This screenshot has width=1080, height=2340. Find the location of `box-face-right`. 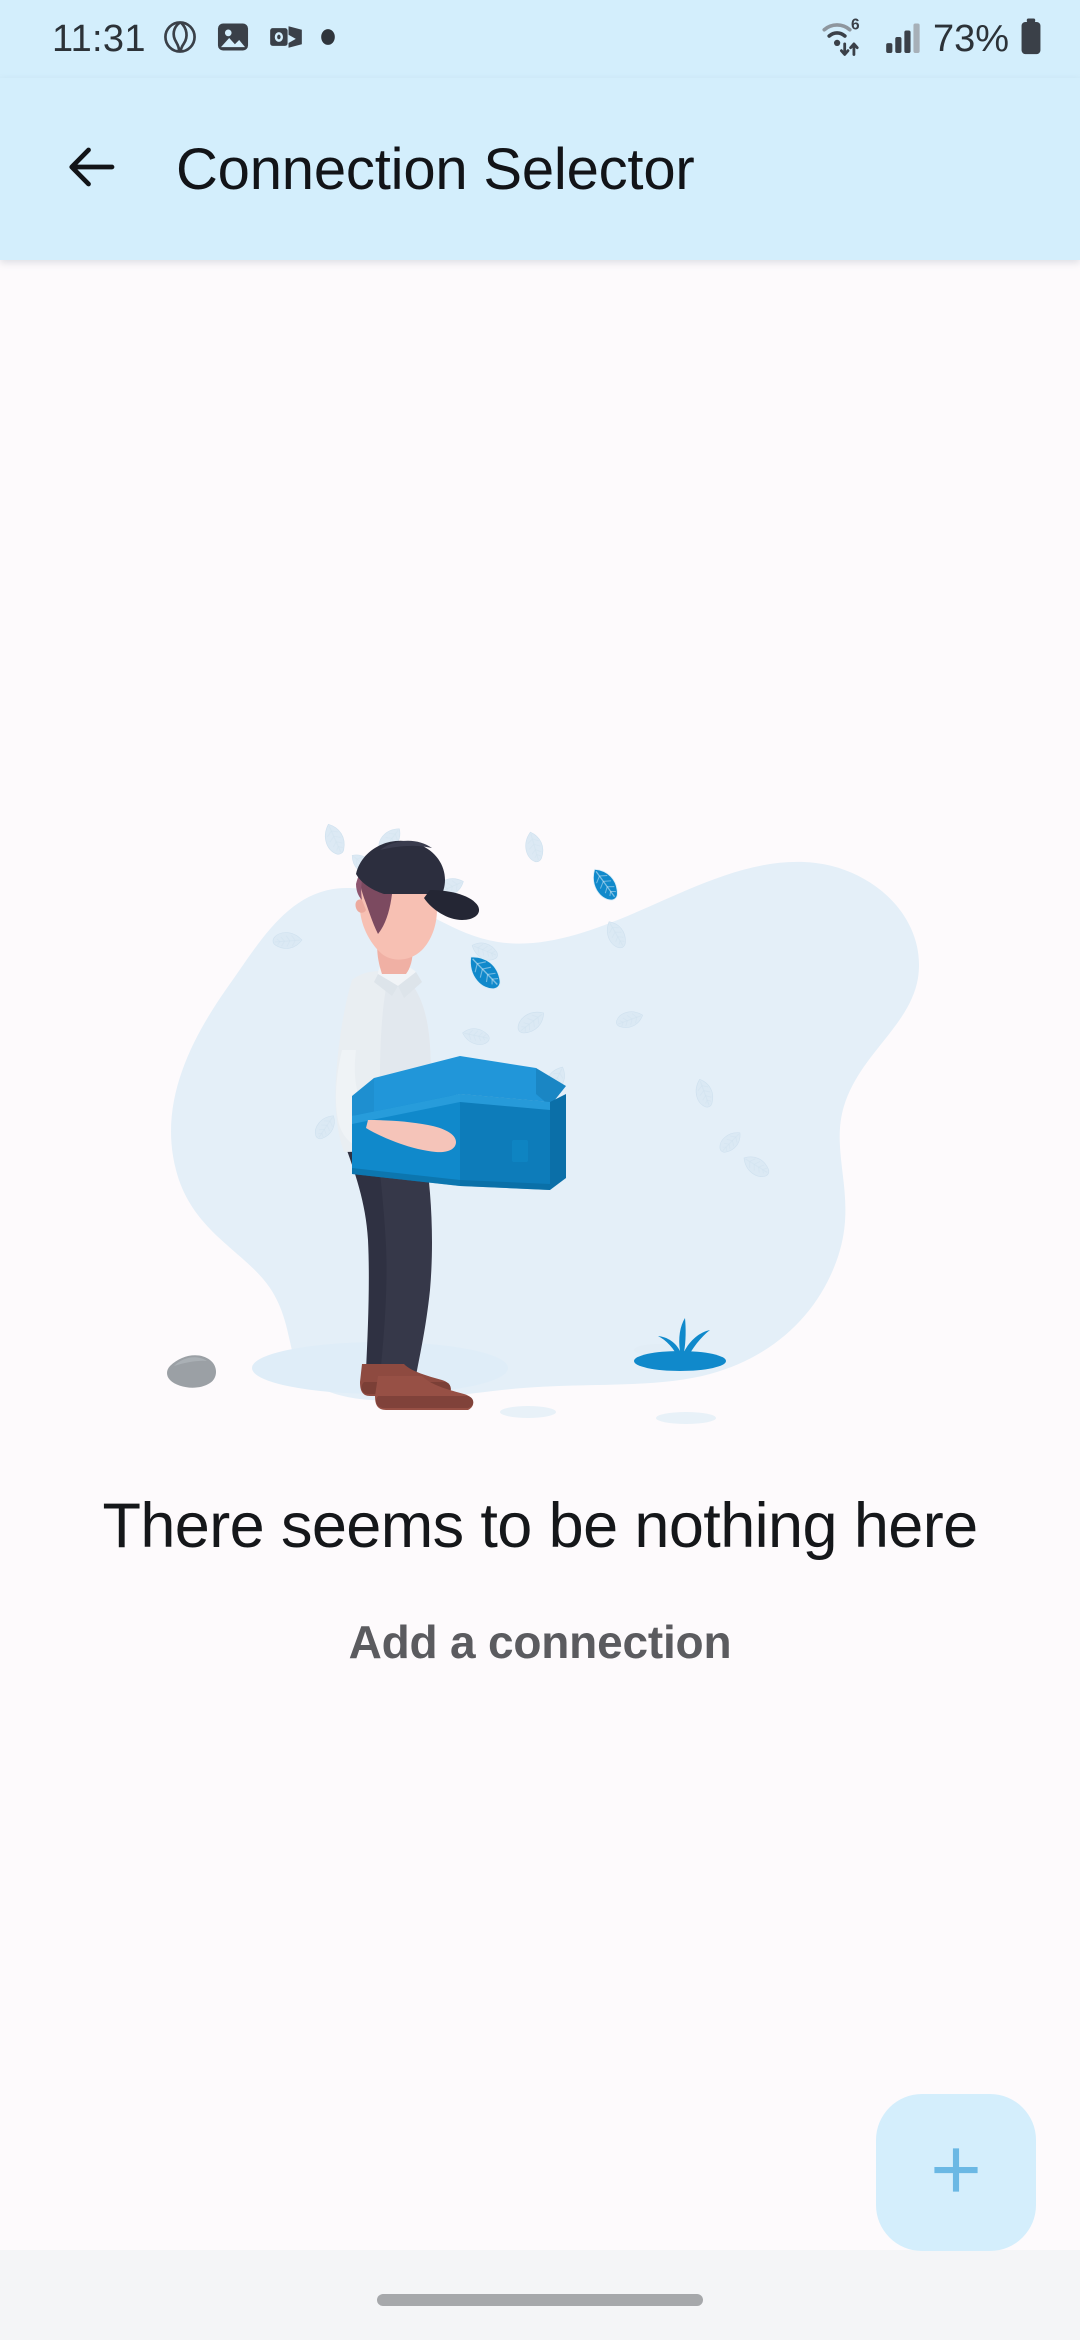

box-face-right is located at coordinates (558, 1142).